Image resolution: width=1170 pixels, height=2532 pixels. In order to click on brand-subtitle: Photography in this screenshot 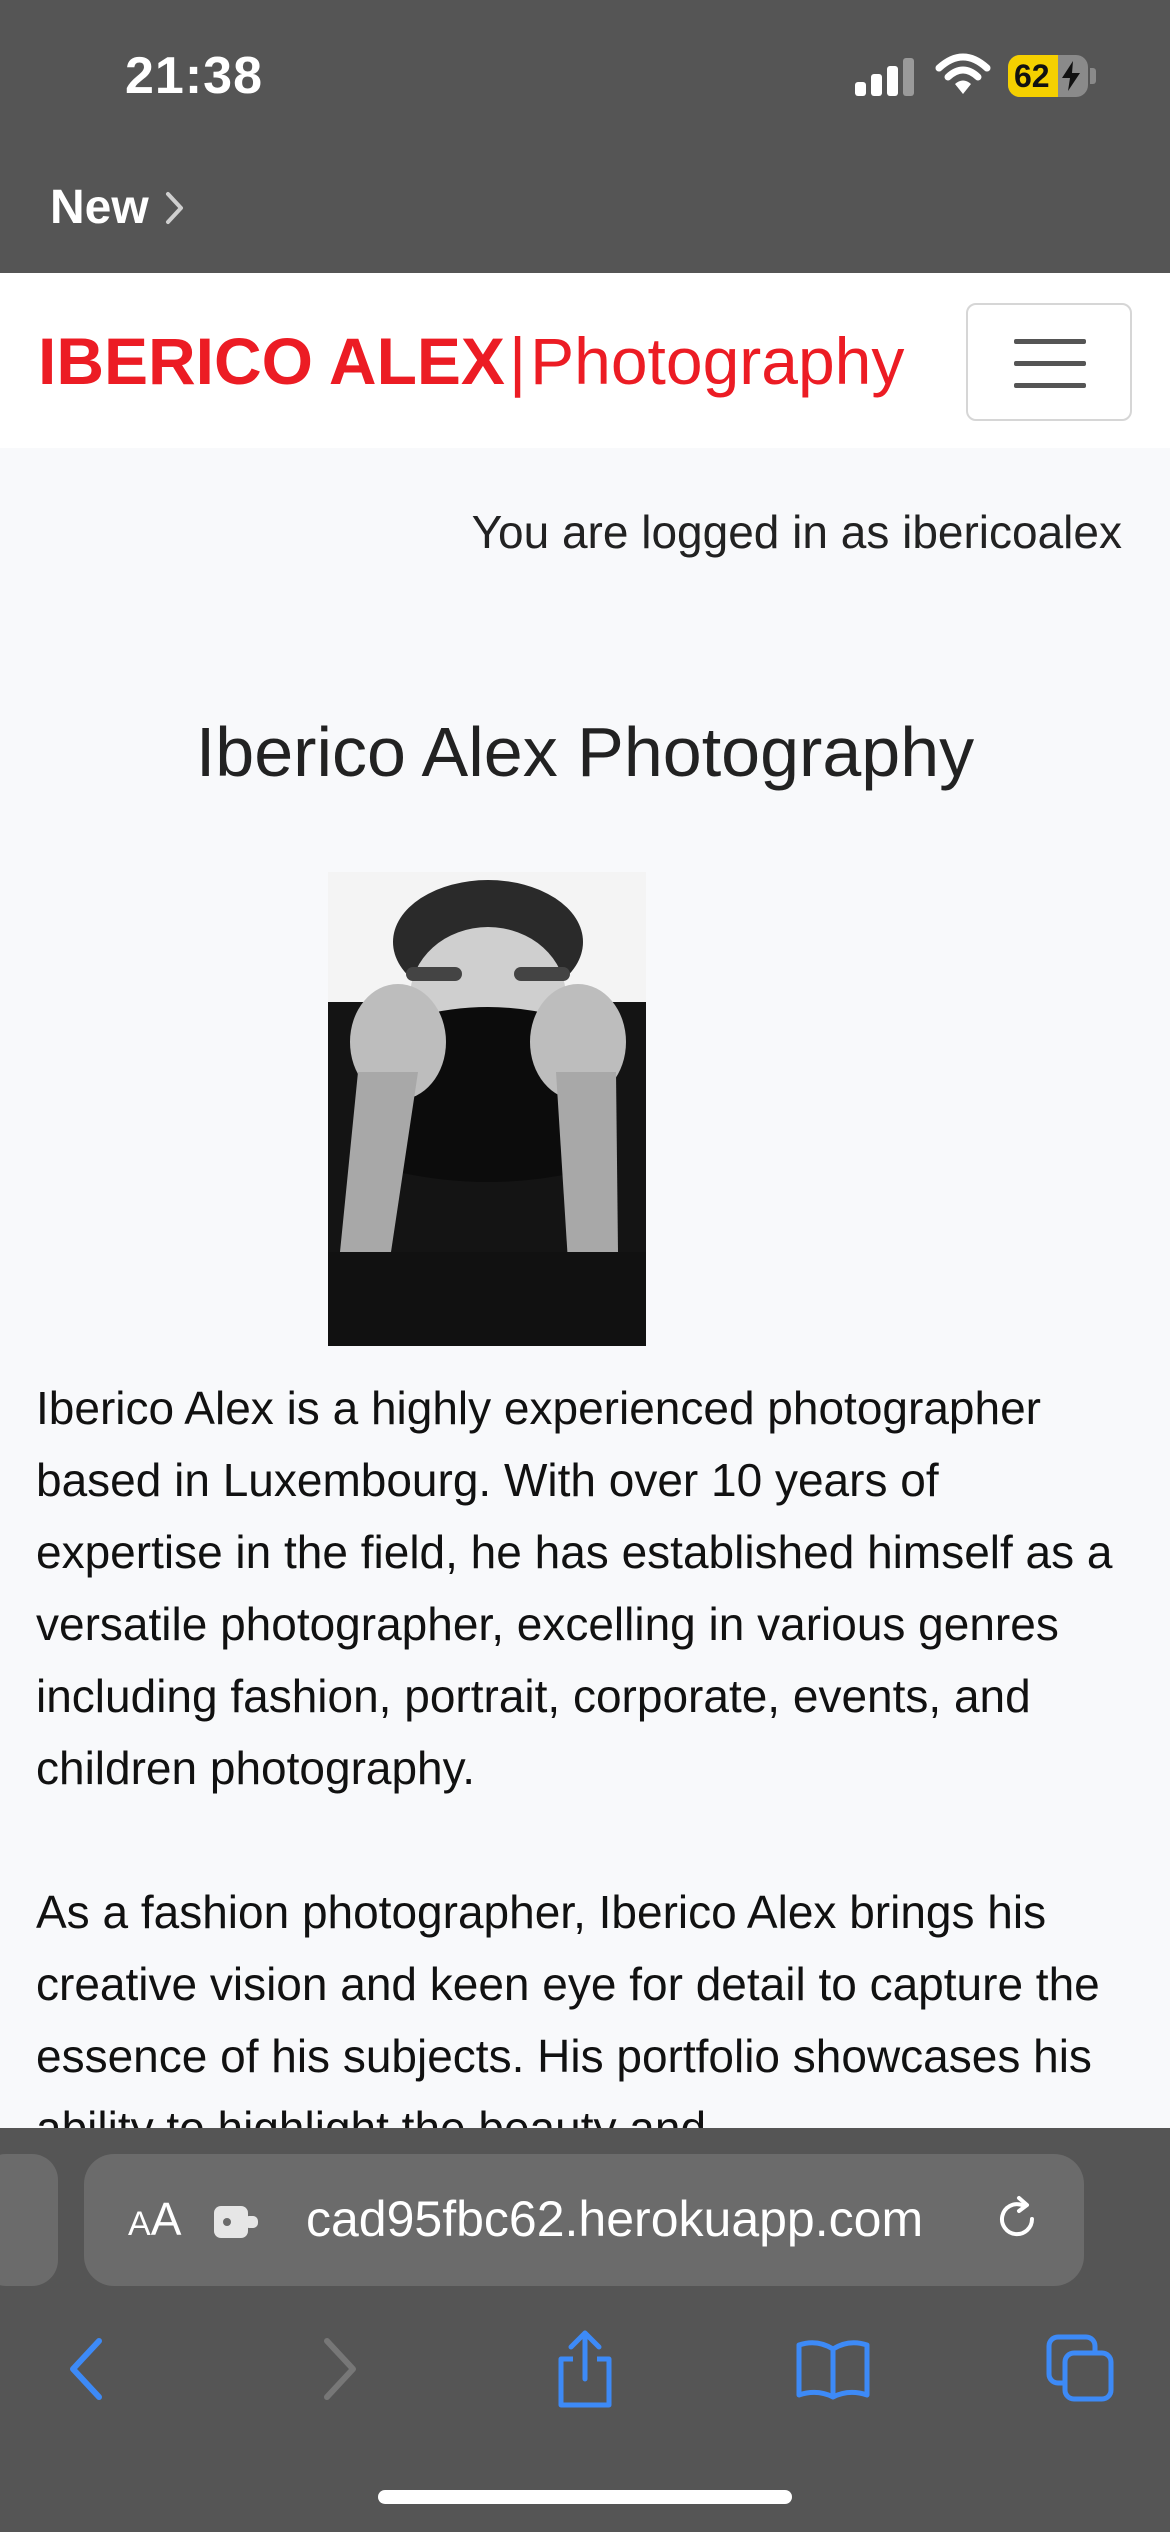, I will do `click(717, 361)`.